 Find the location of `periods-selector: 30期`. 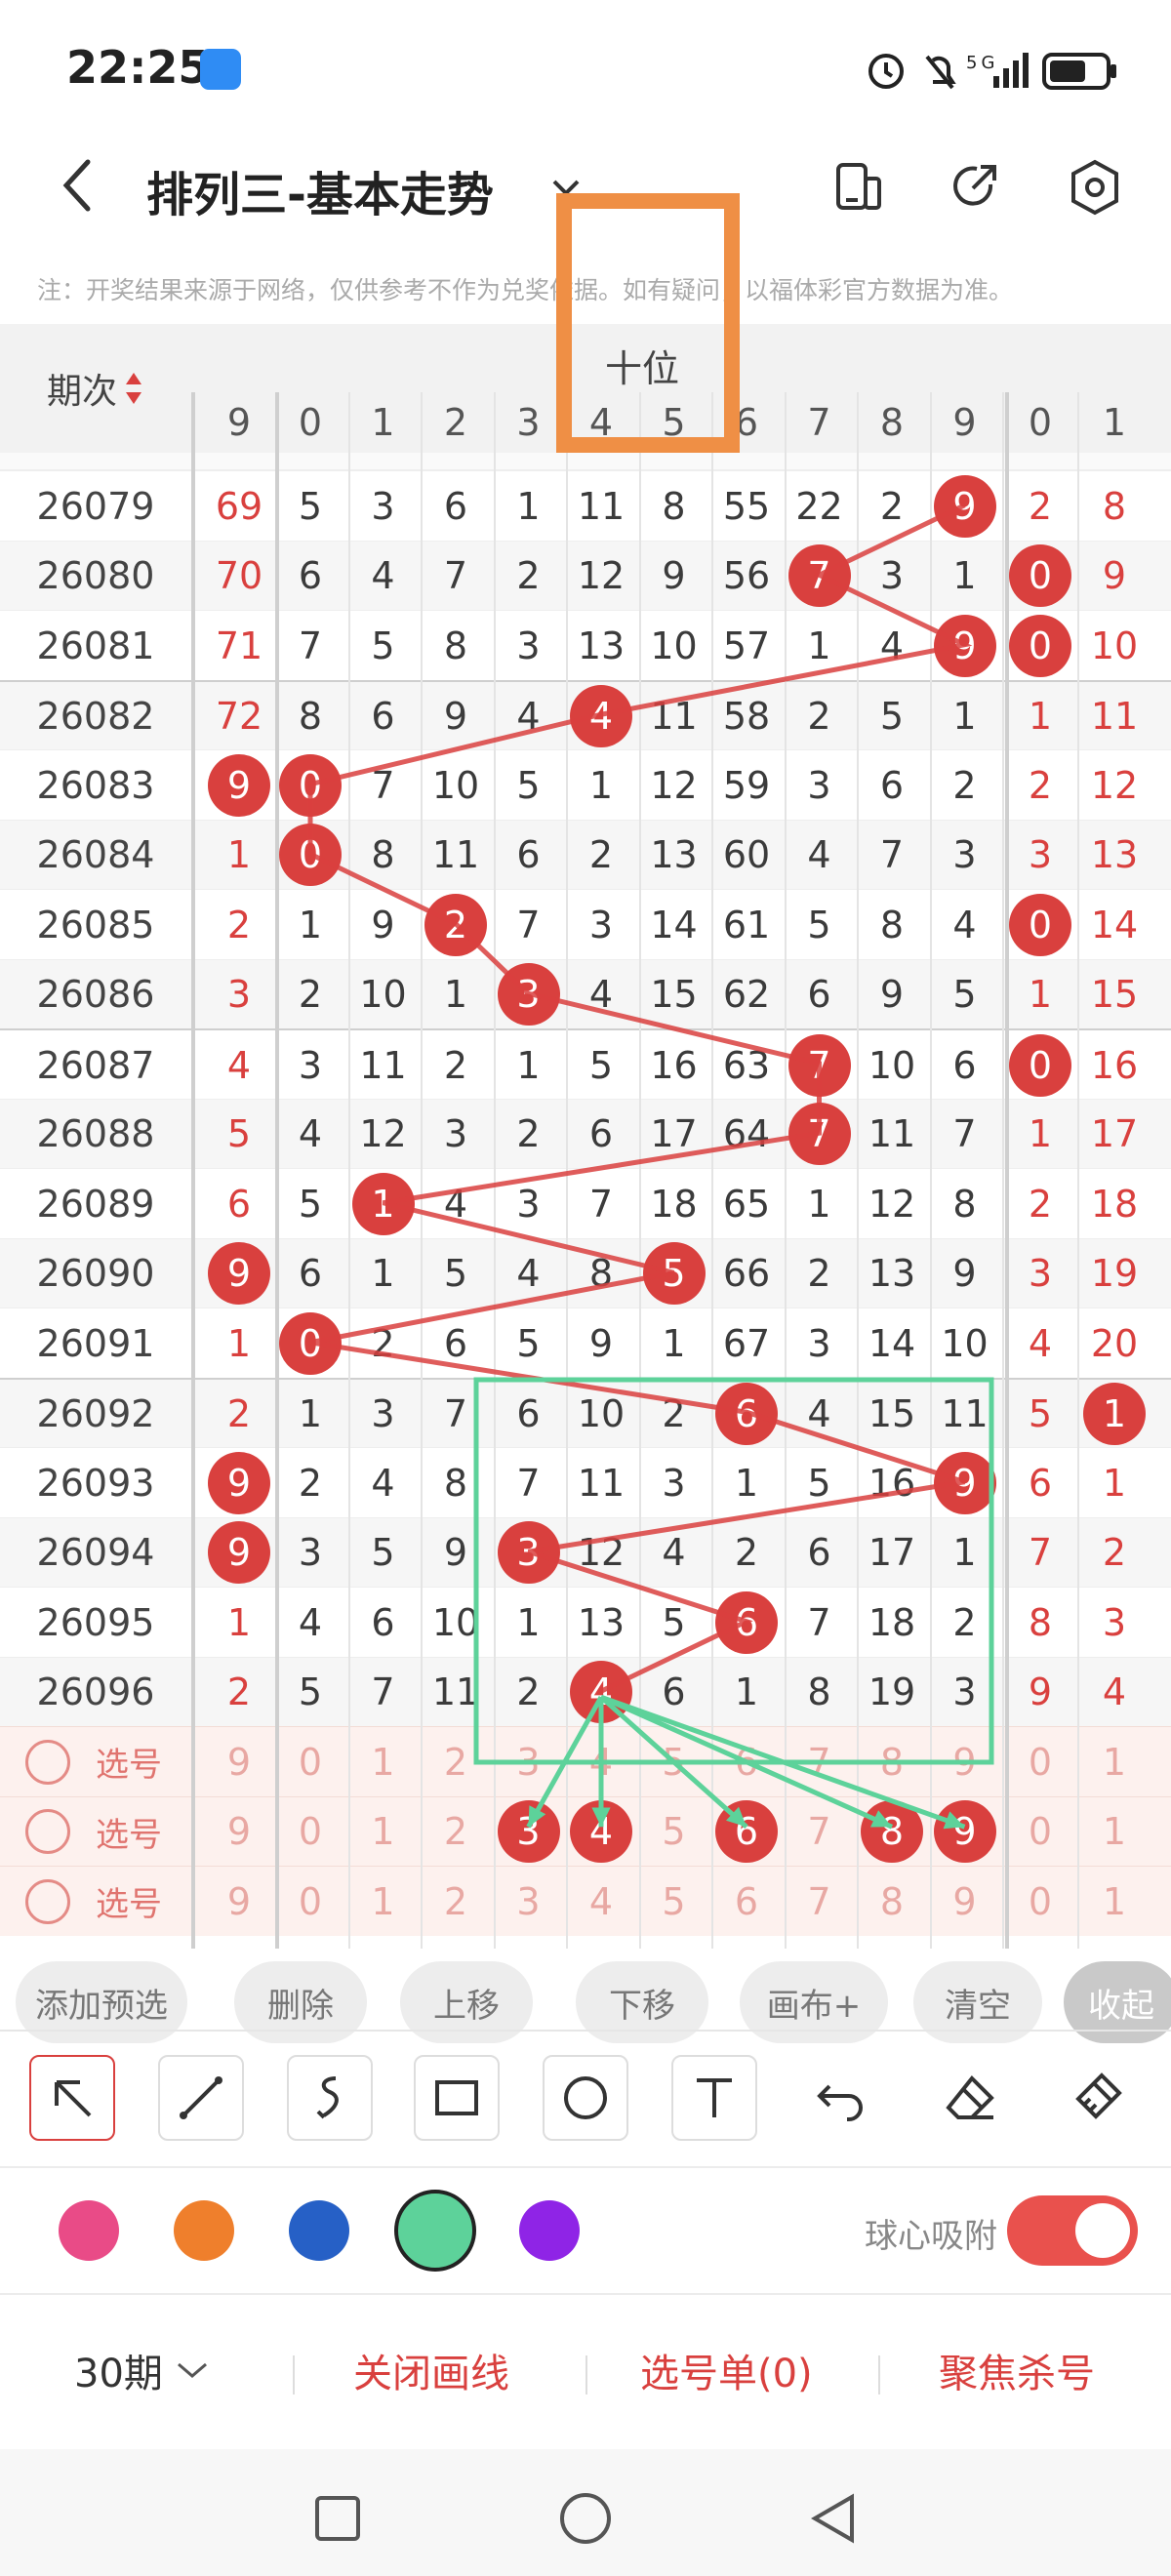

periods-selector: 30期 is located at coordinates (142, 2370).